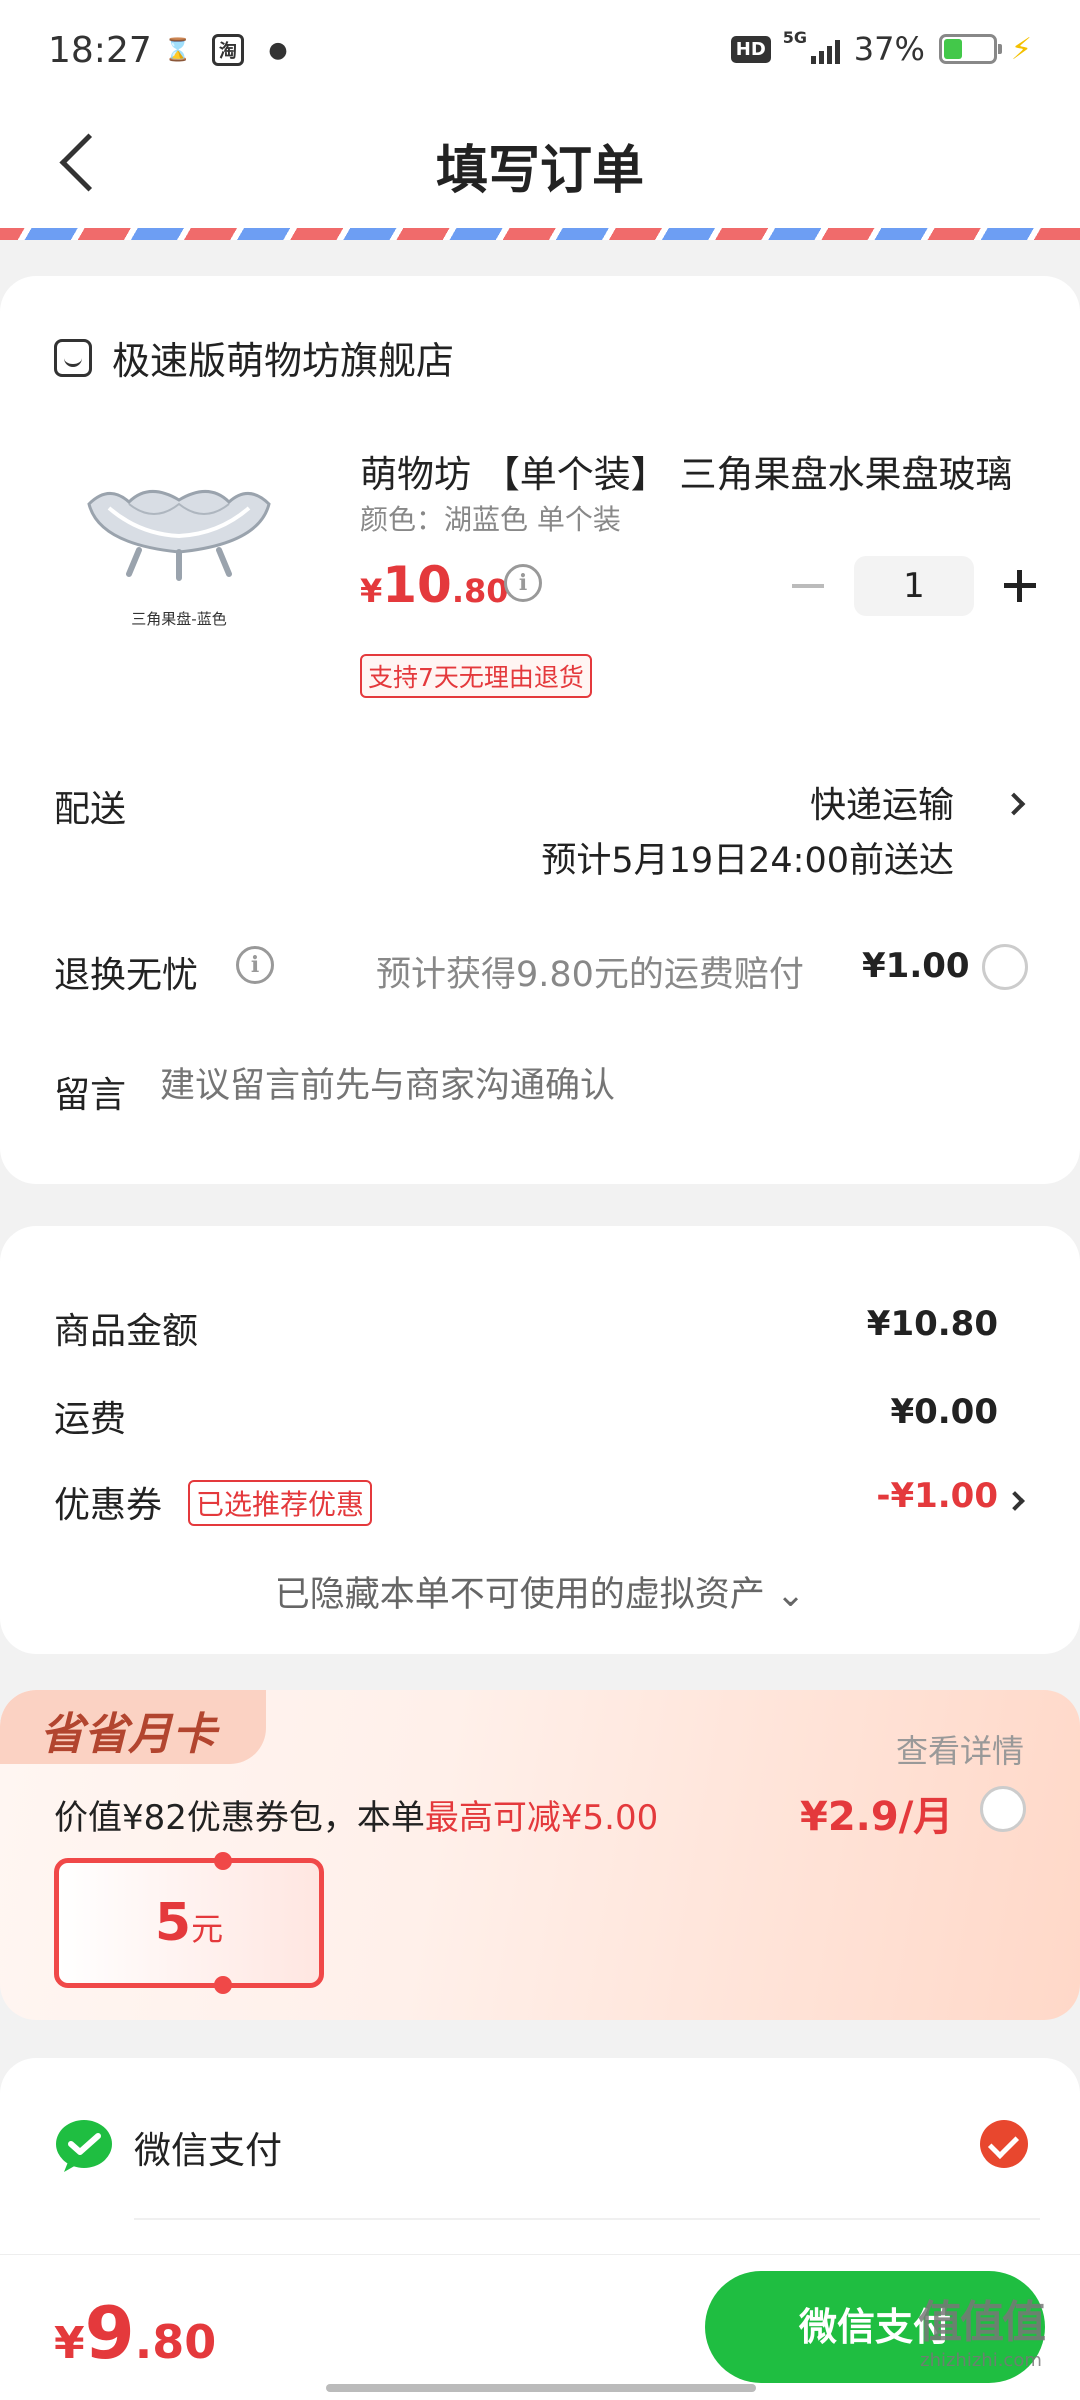 The height and width of the screenshot is (2400, 1080). I want to click on message-label: 留言, so click(90, 1095).